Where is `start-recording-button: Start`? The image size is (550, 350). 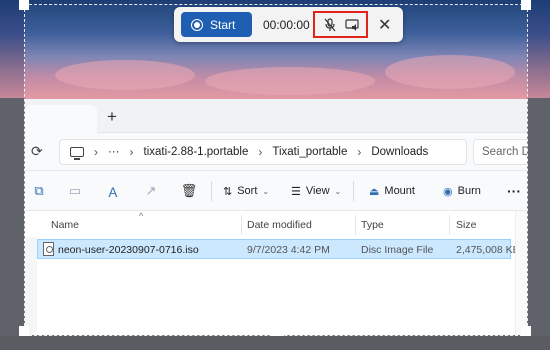
start-recording-button: Start is located at coordinates (216, 24).